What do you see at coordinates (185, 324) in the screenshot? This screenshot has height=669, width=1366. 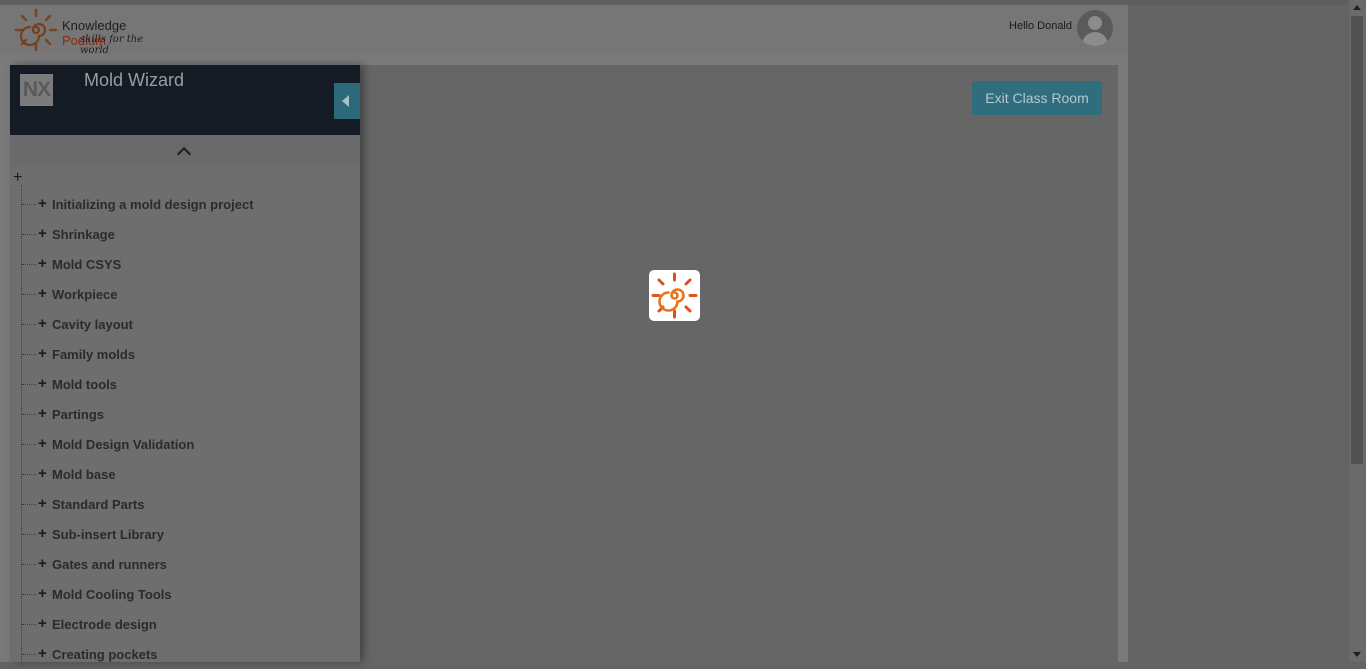 I see `tree-item: + Cavity layout` at bounding box center [185, 324].